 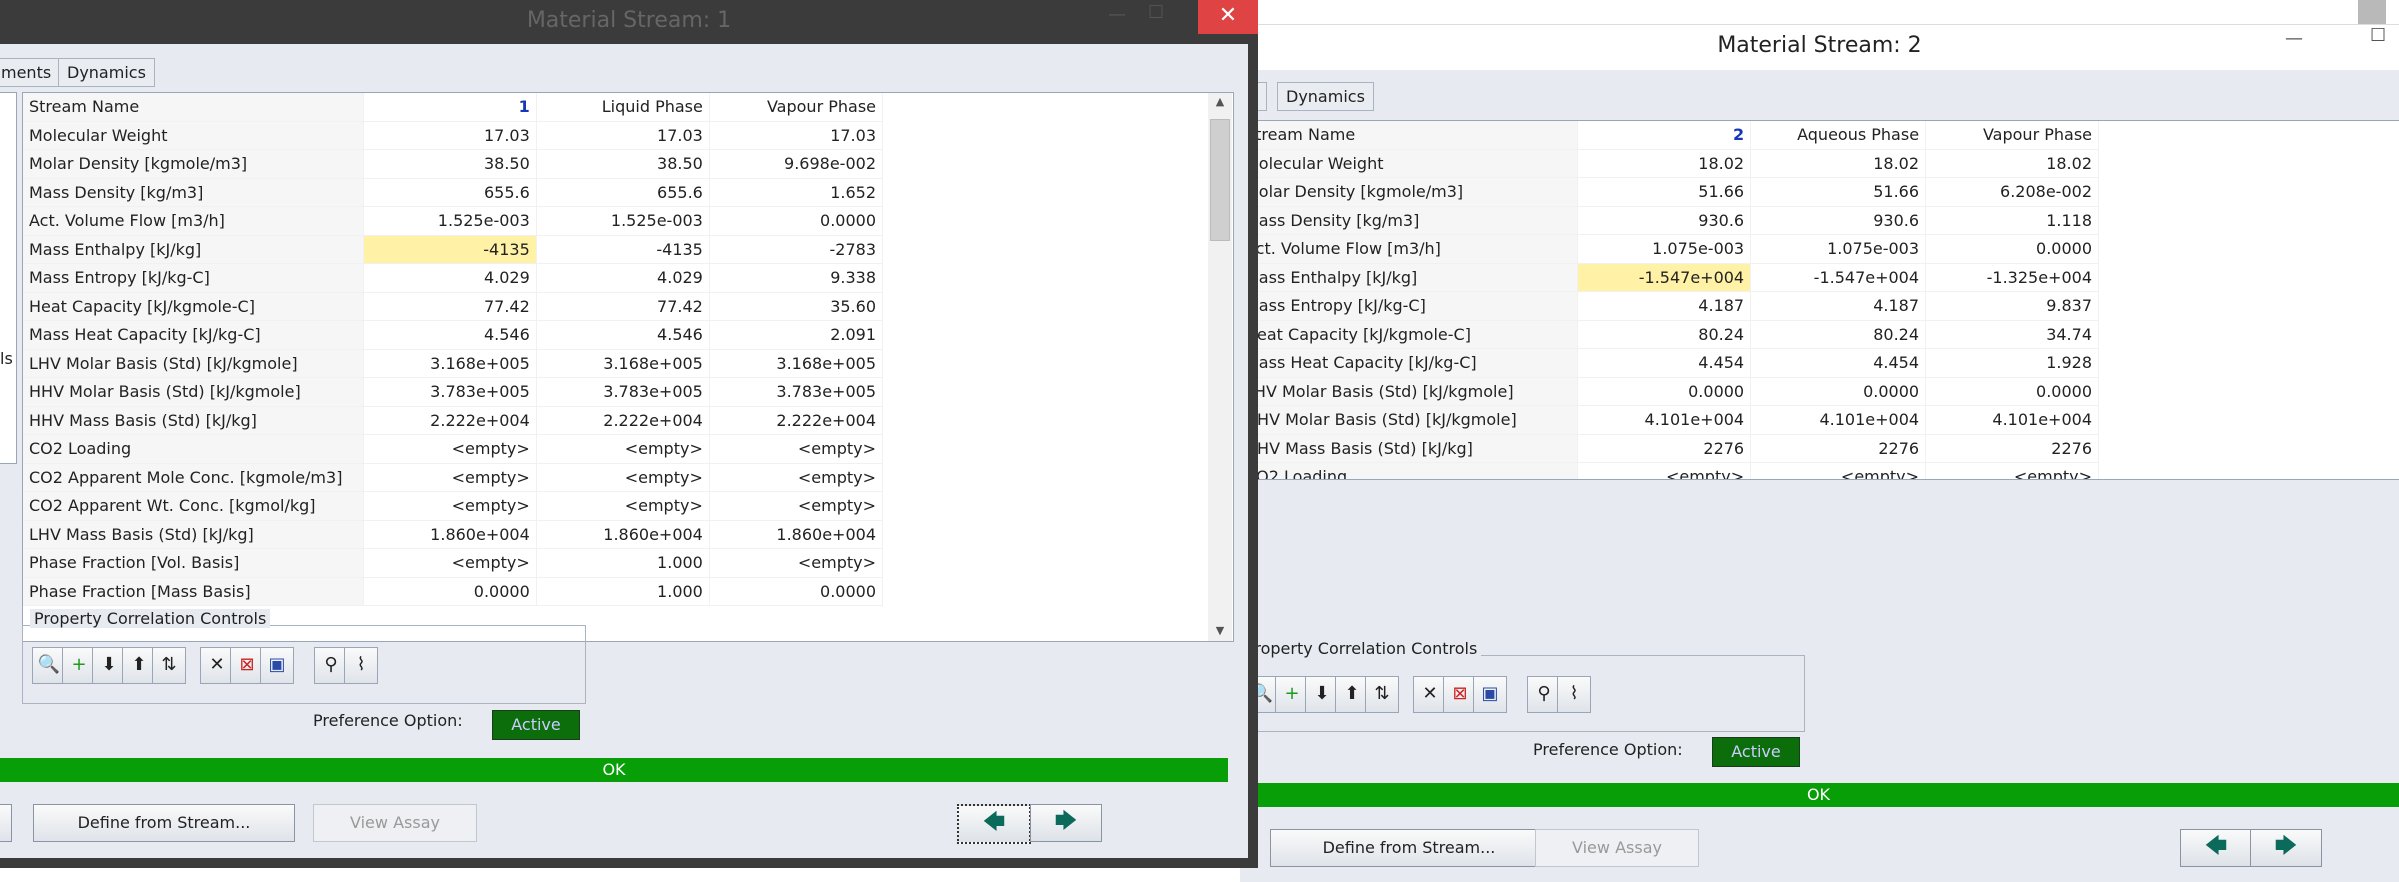 I want to click on property-value: 35.60, so click(x=796, y=306).